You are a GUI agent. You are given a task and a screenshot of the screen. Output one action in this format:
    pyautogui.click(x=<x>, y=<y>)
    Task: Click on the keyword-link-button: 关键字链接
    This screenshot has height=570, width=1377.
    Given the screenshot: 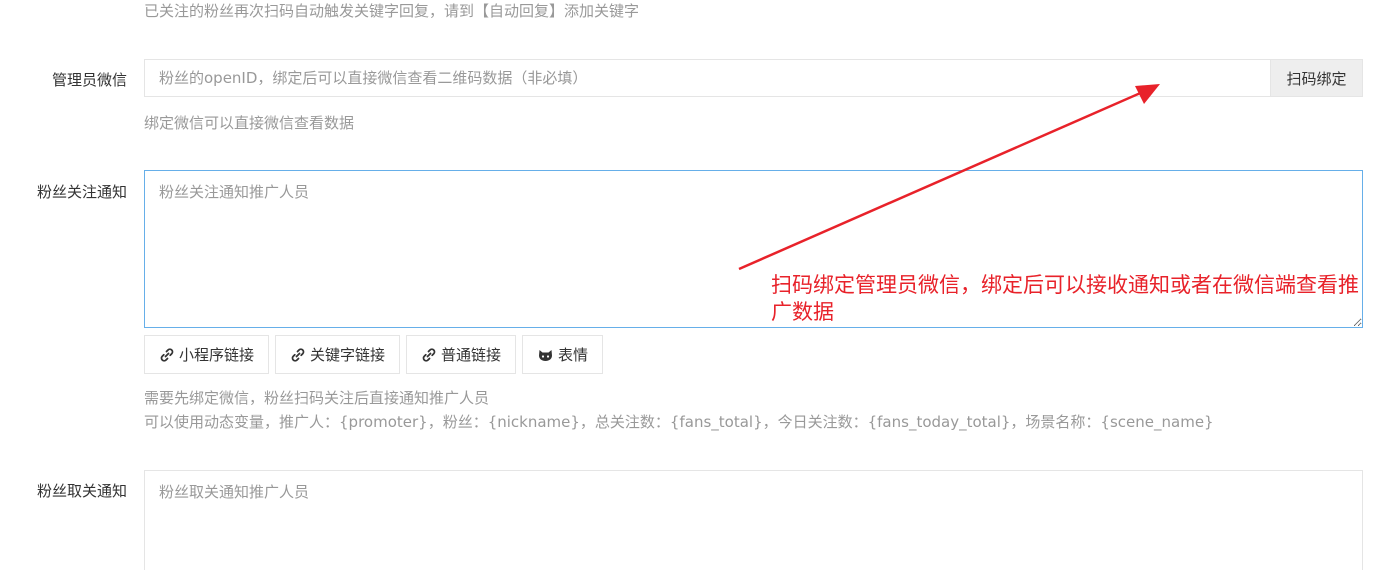 What is the action you would take?
    pyautogui.click(x=338, y=354)
    